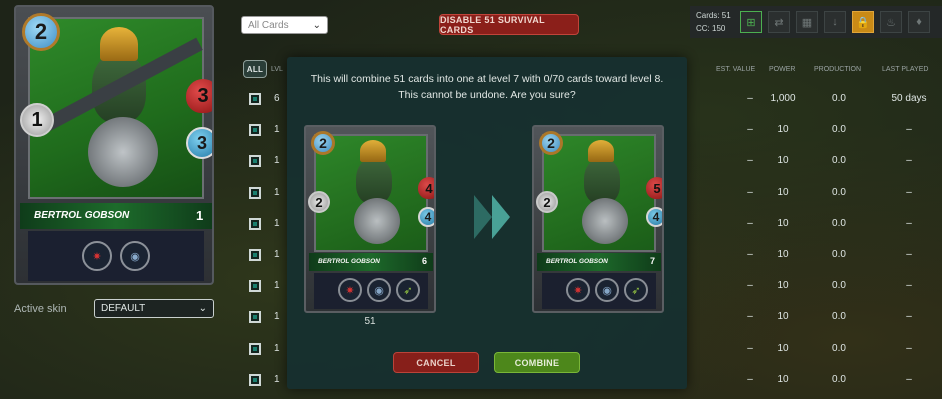  Describe the element at coordinates (268, 25) in the screenshot. I see `filter-value: All Cards` at that location.